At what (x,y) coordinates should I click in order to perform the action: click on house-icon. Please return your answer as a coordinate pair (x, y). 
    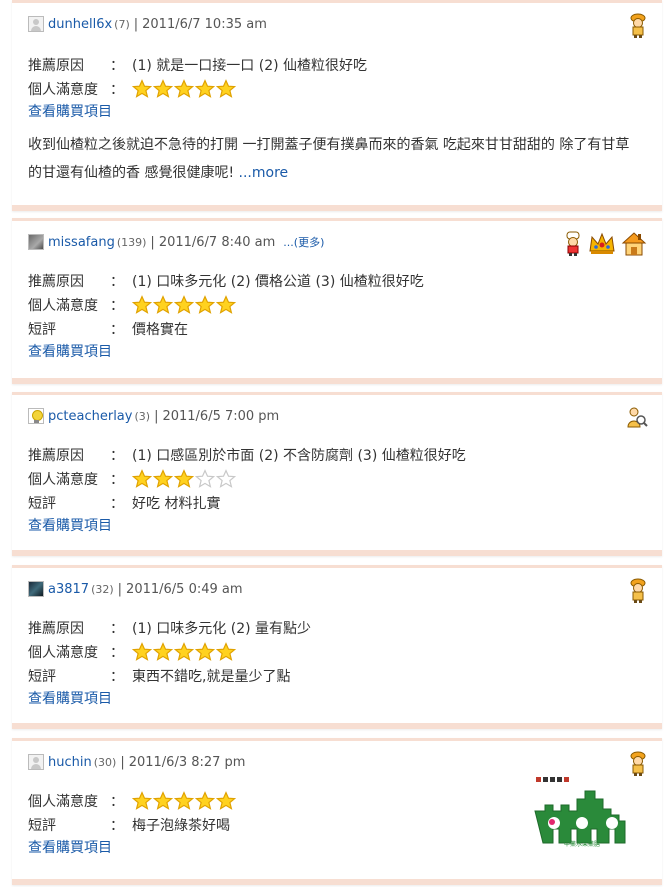
    Looking at the image, I should click on (634, 244).